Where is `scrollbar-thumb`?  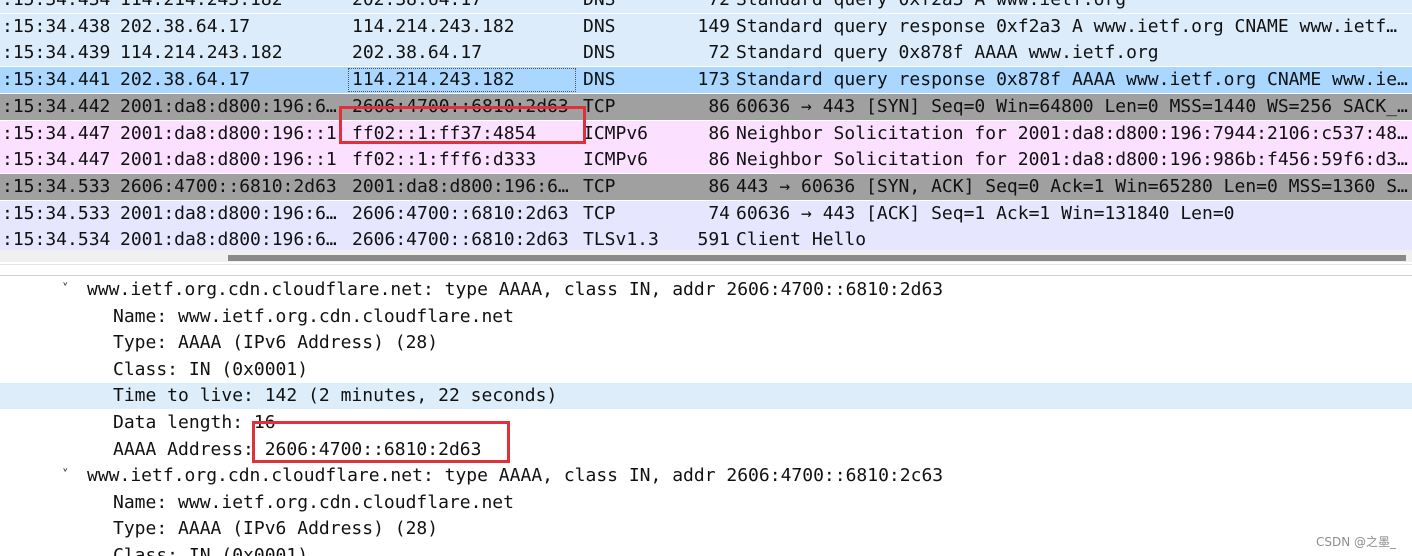 scrollbar-thumb is located at coordinates (817, 258).